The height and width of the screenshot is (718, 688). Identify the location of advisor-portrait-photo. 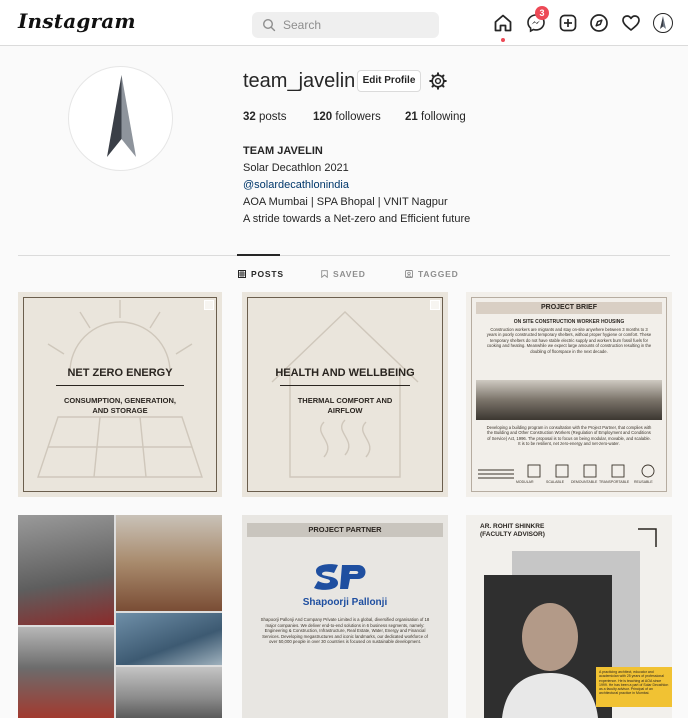
(548, 646).